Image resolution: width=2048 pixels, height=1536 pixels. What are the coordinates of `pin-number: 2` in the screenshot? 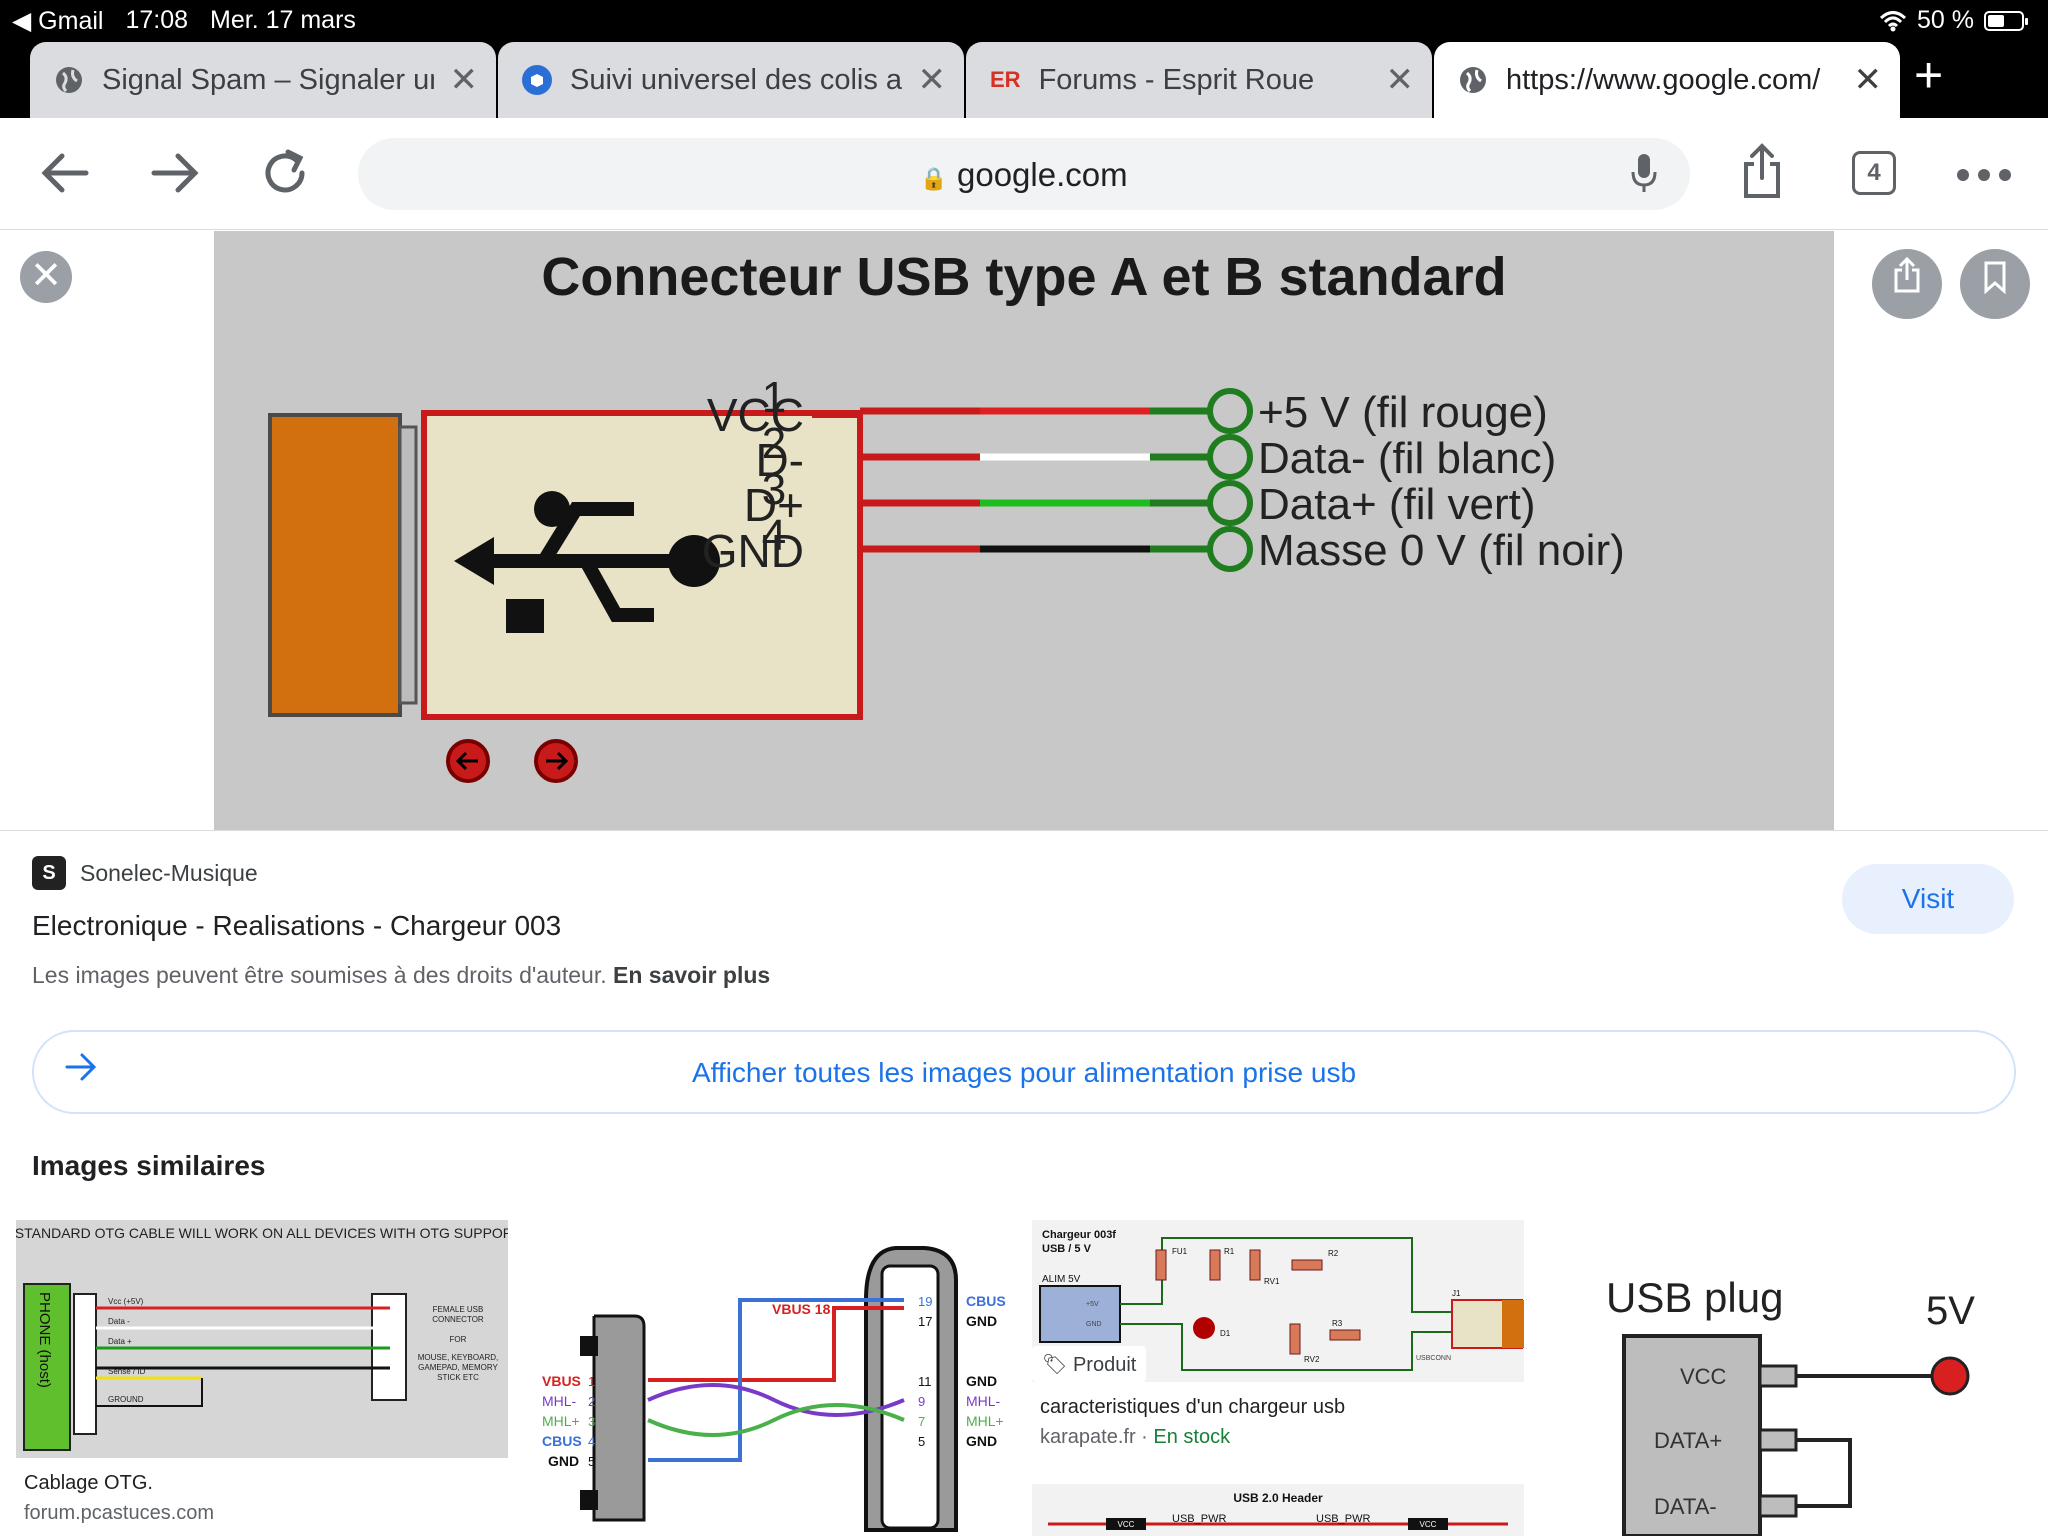 It's located at (774, 443).